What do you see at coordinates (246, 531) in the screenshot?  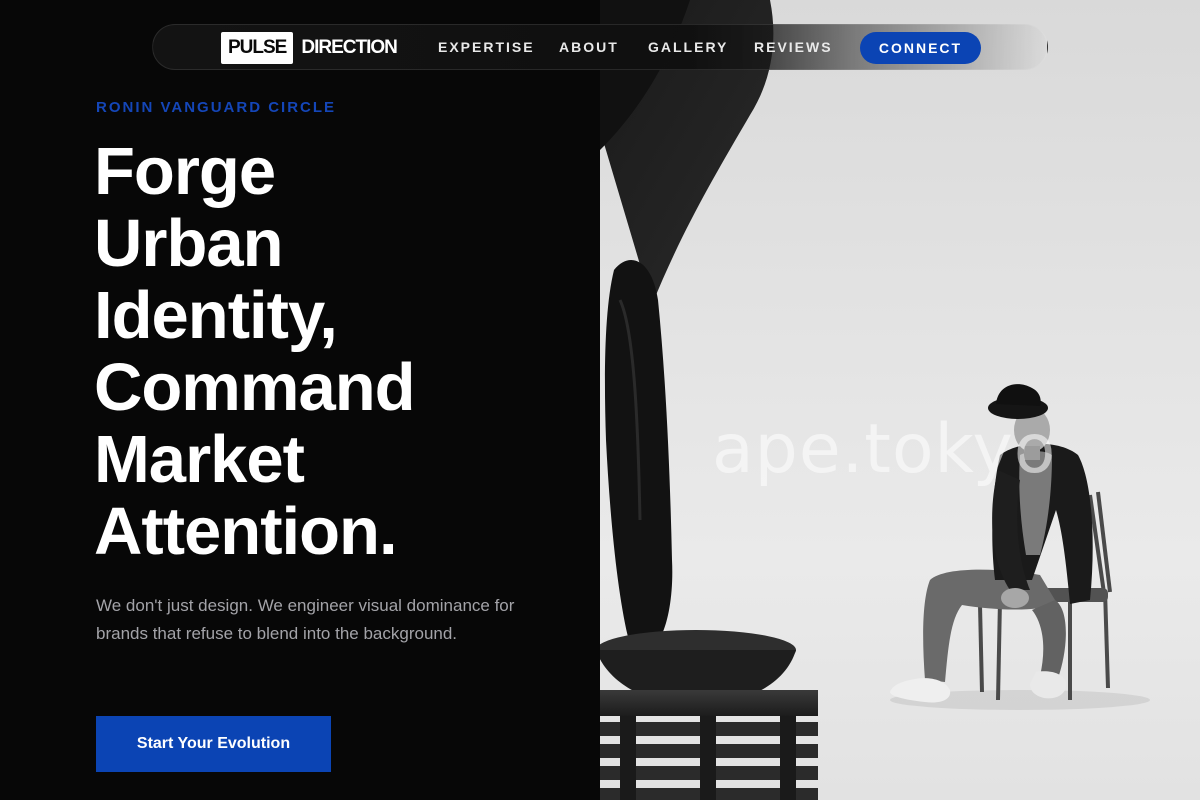 I see `headline-line: Attention.` at bounding box center [246, 531].